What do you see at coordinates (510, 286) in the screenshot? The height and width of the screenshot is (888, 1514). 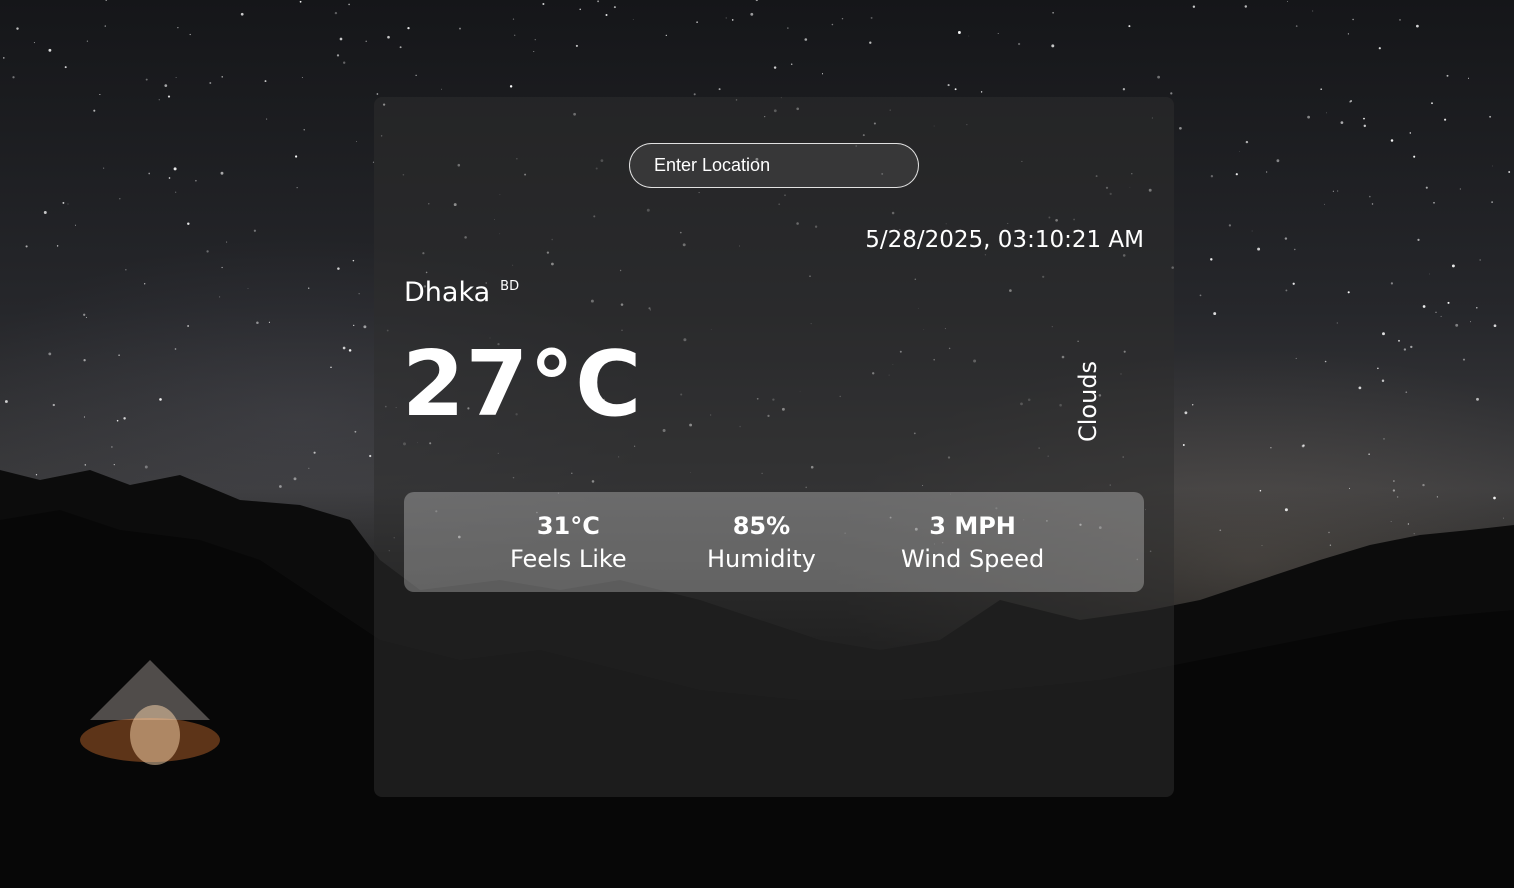 I see `country-code: BD` at bounding box center [510, 286].